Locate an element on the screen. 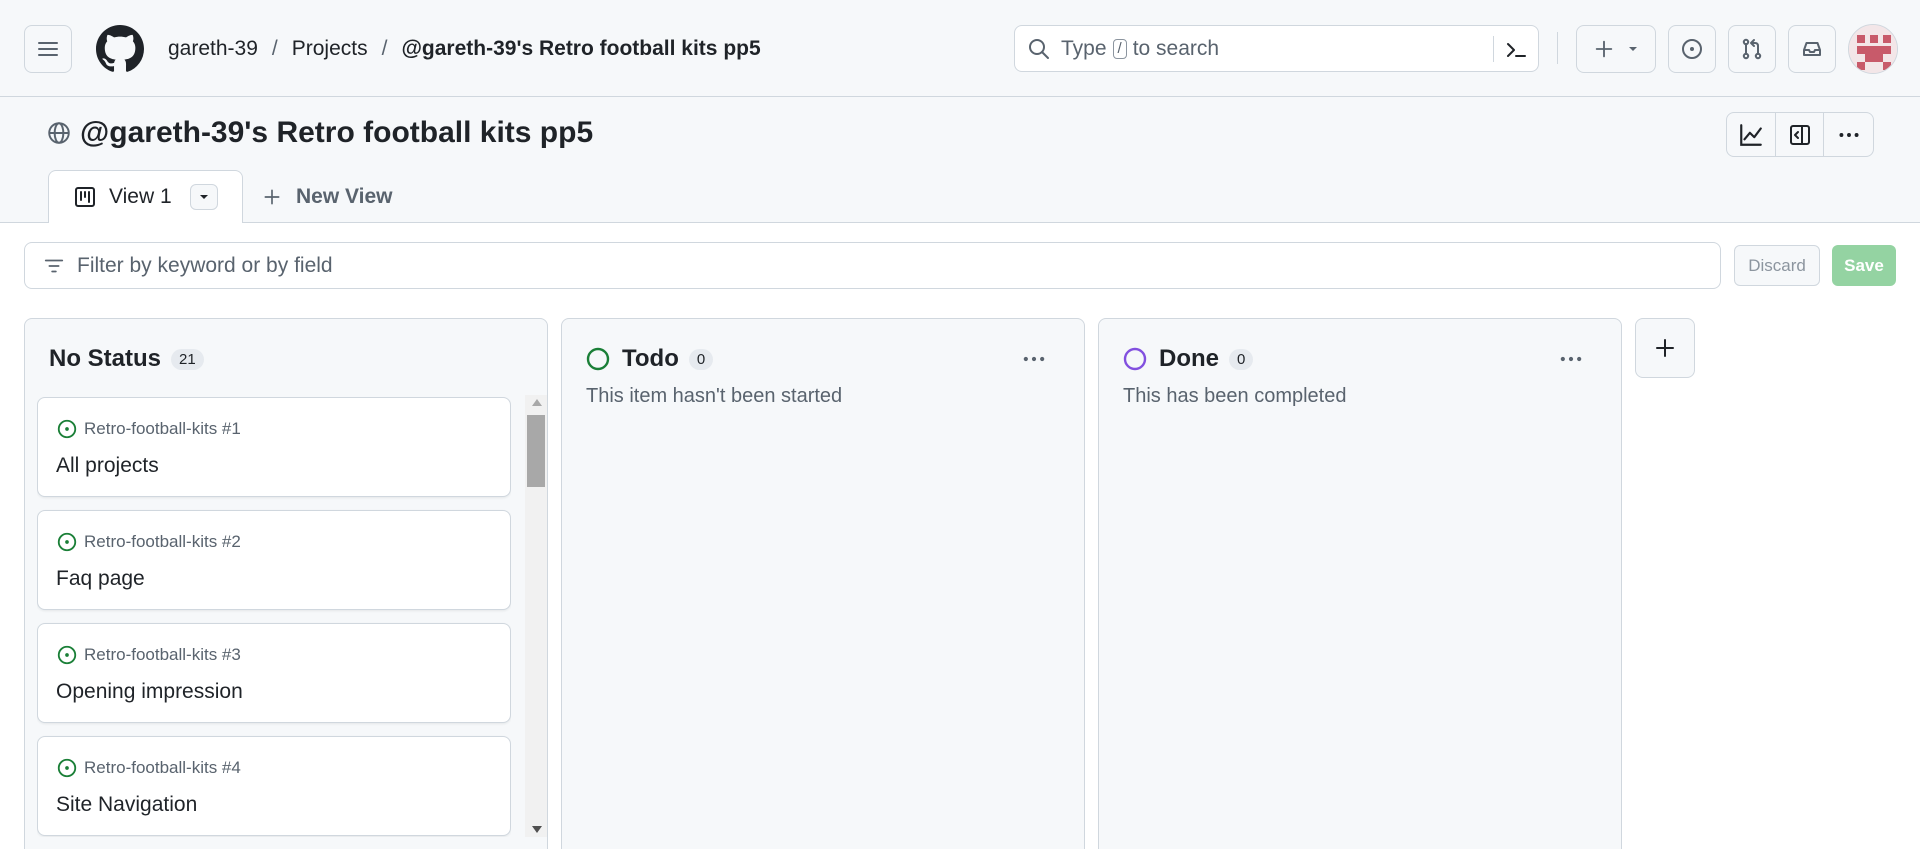  add-column-button is located at coordinates (1665, 348).